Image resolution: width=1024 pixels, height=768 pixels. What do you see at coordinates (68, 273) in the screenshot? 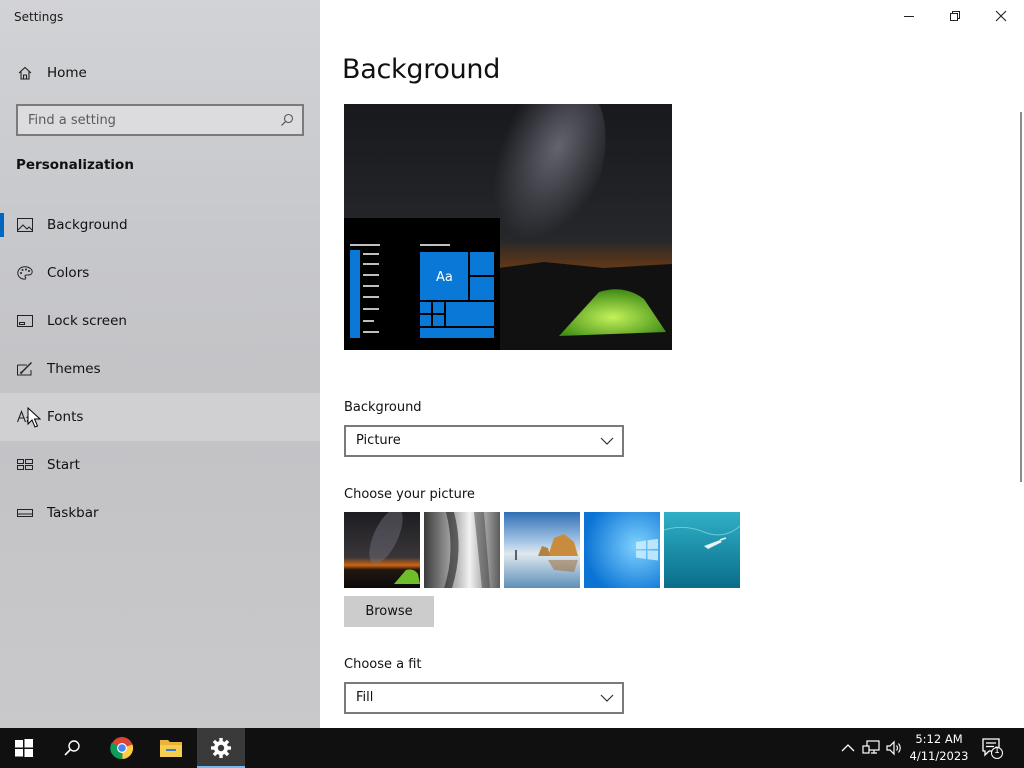
I see `sidebar-item-label: Colors` at bounding box center [68, 273].